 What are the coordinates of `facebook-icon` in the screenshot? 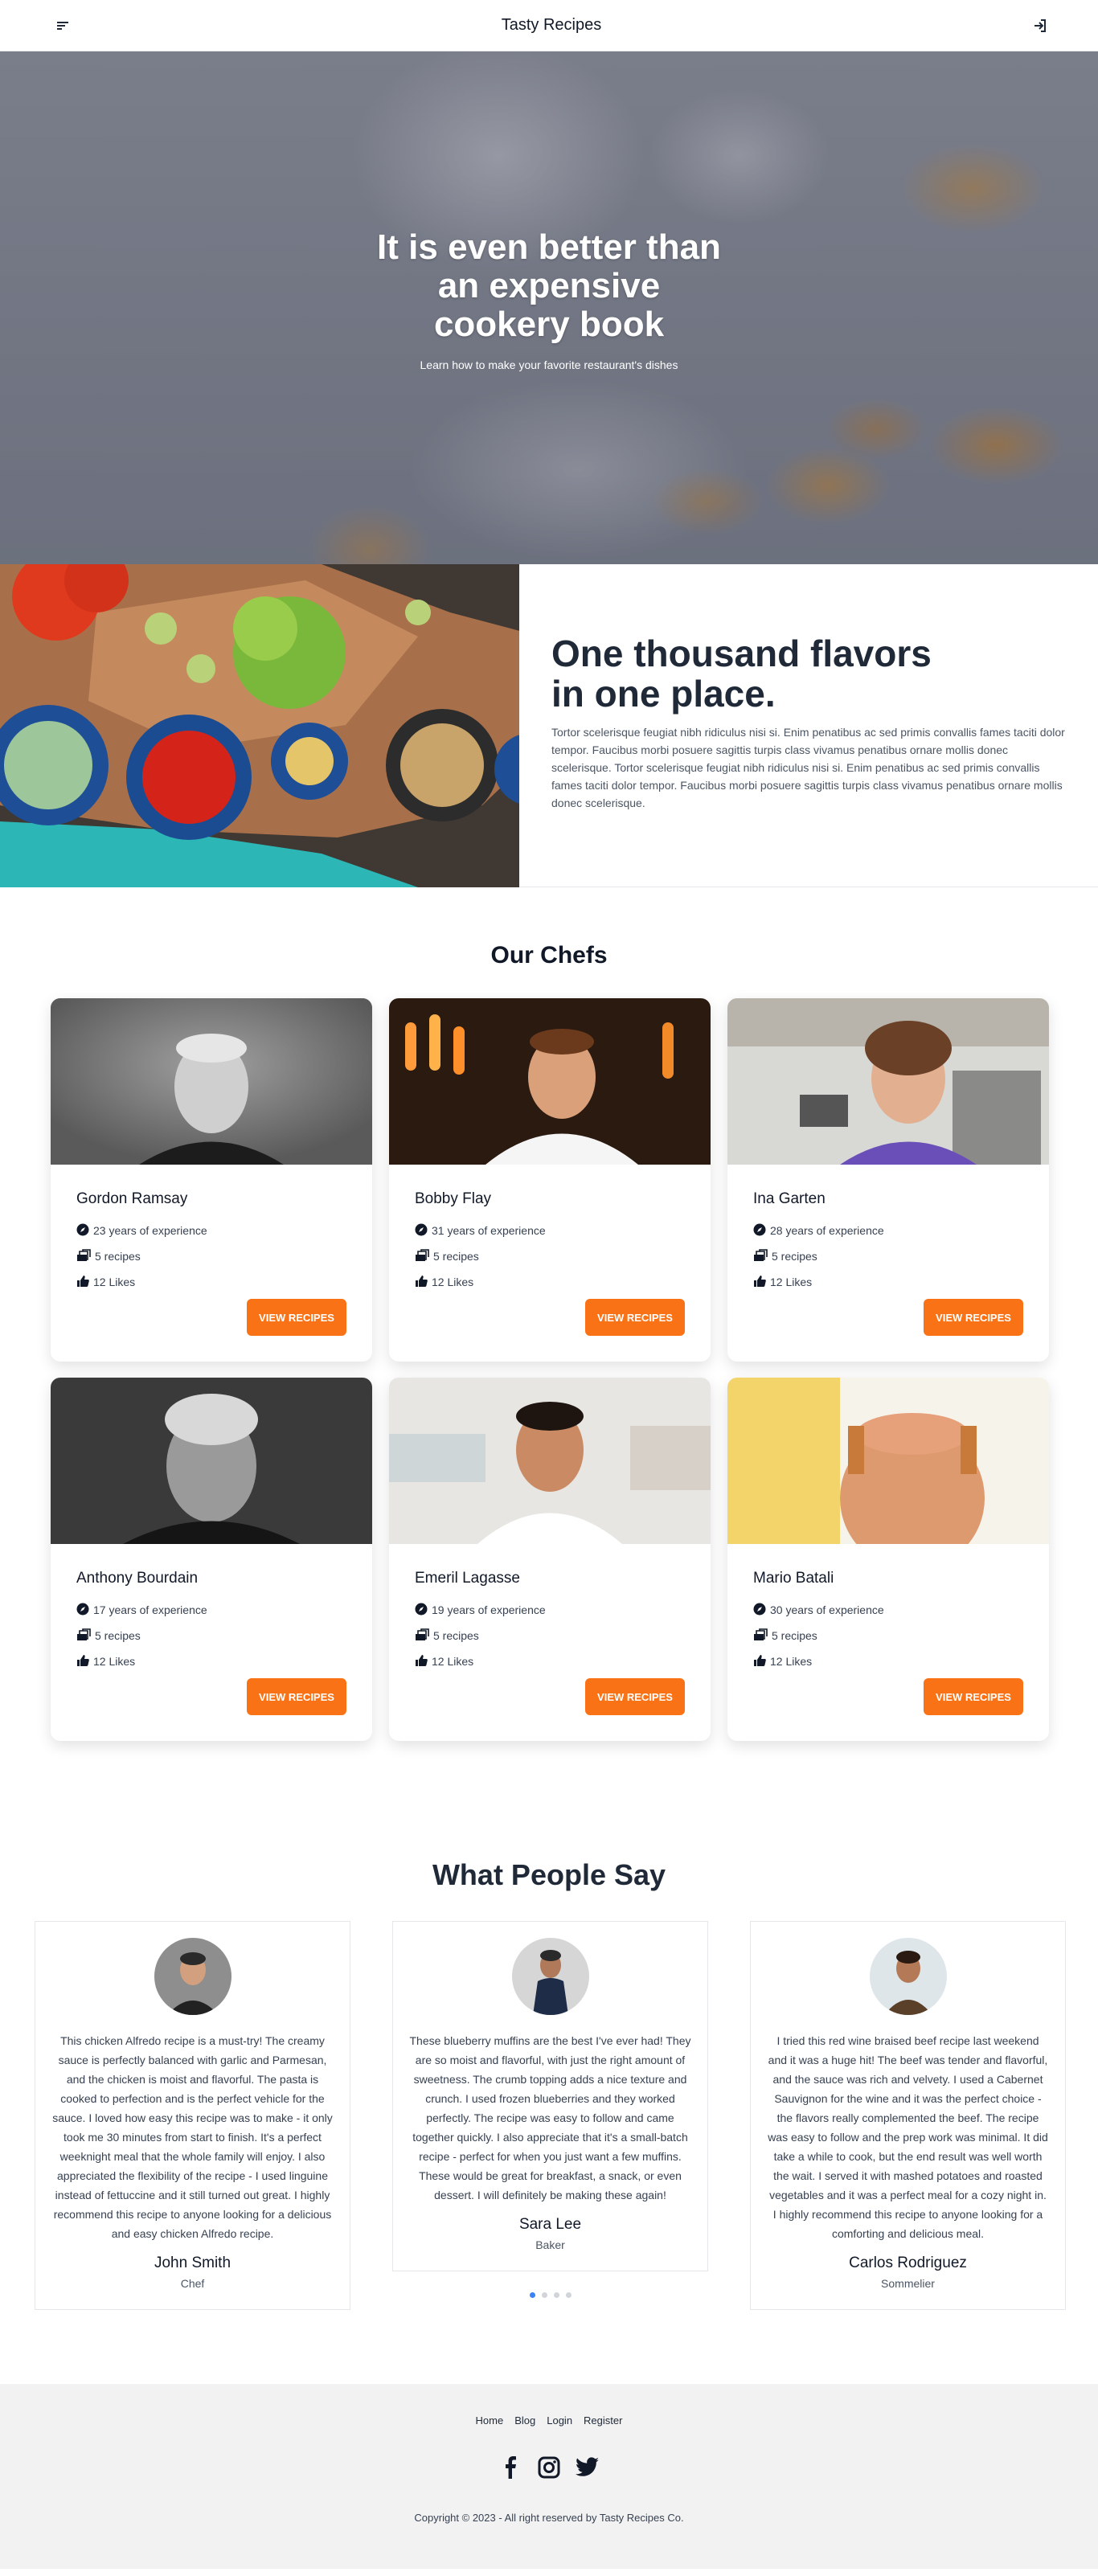 It's located at (510, 2467).